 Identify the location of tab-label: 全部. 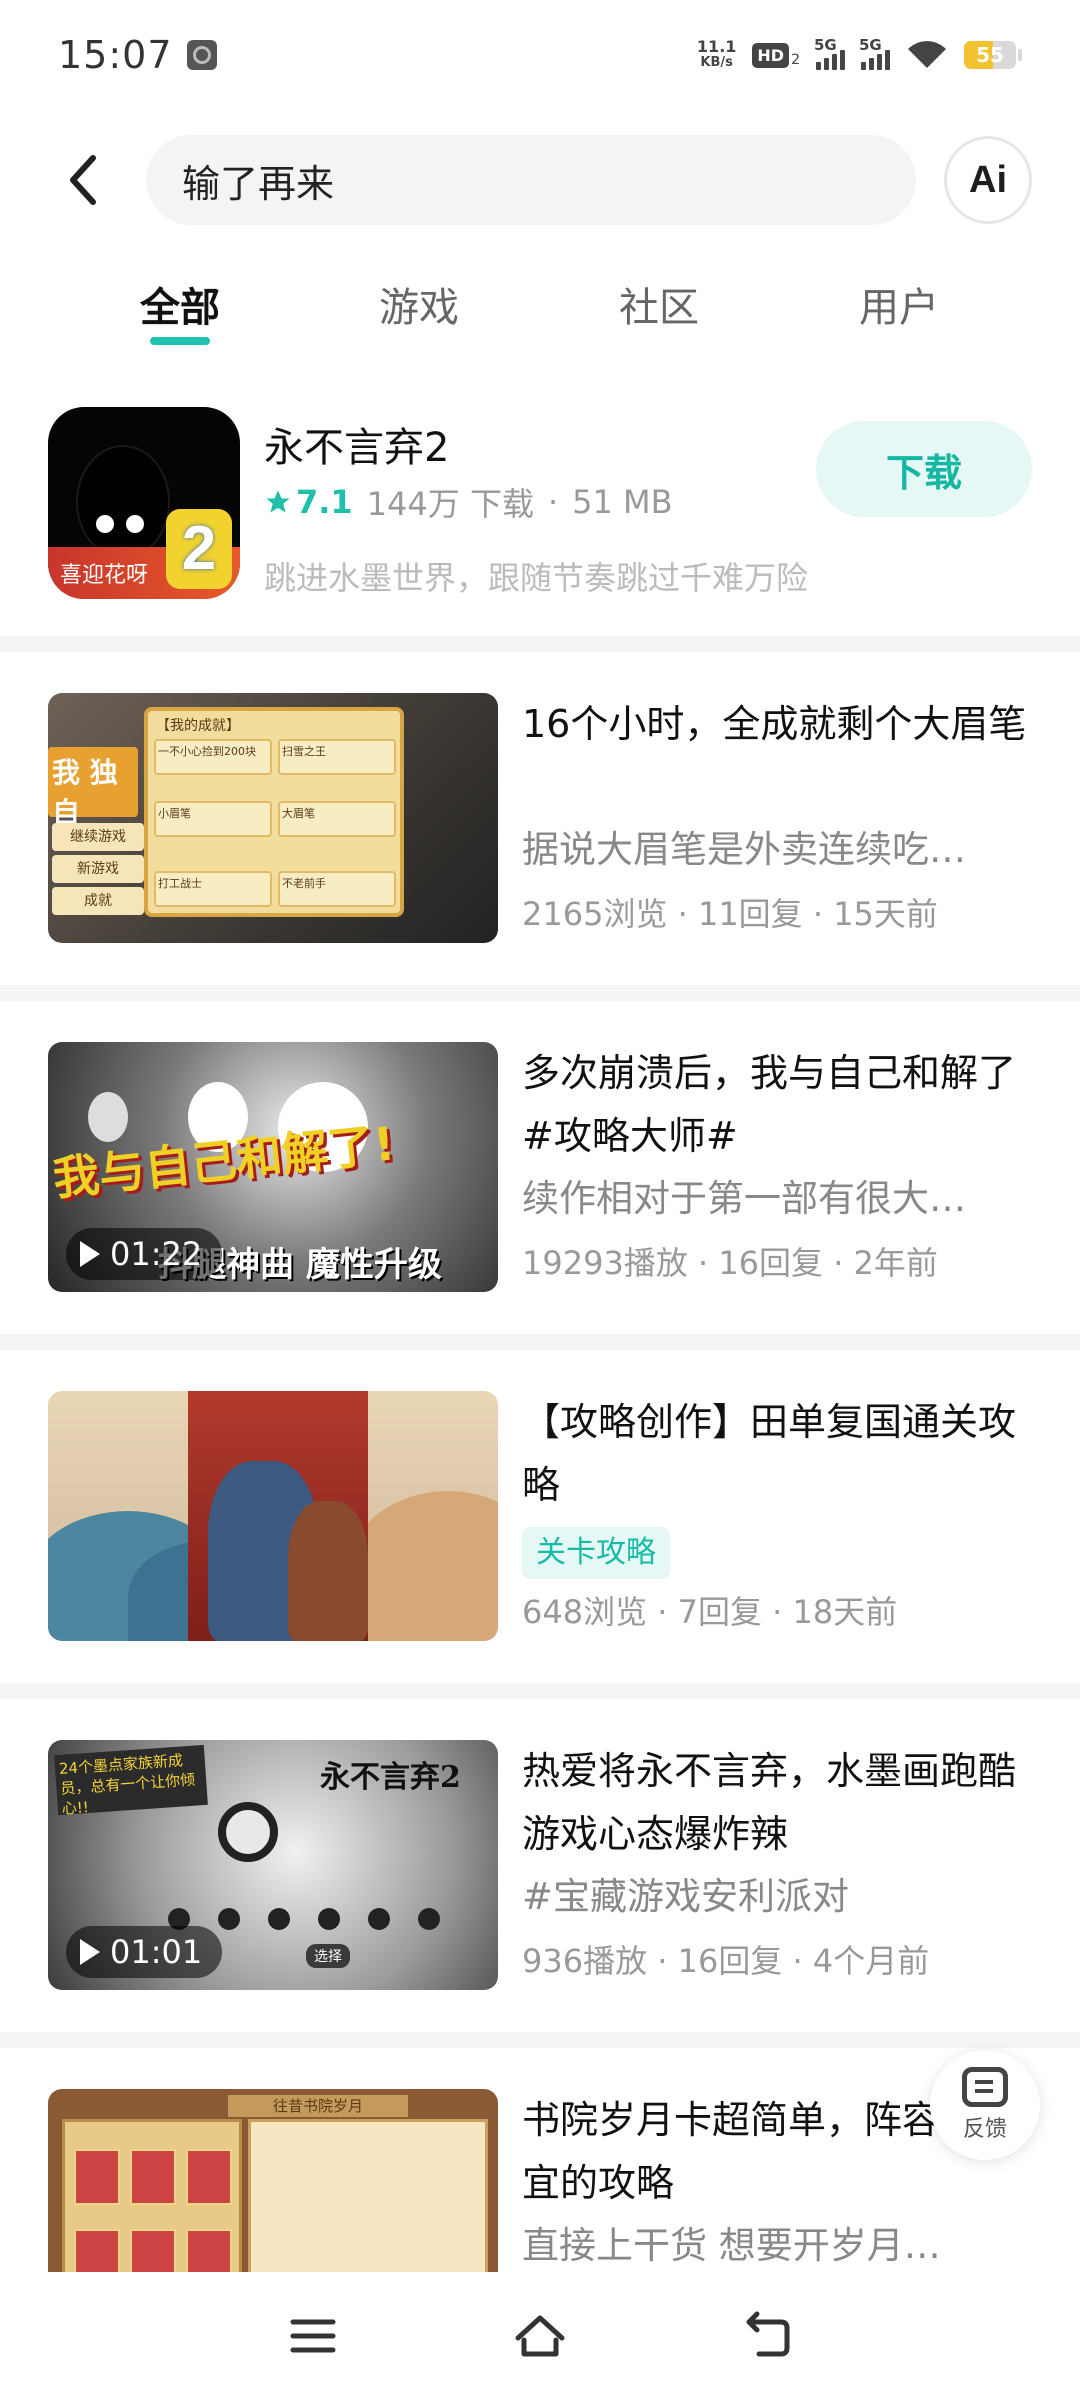
(180, 308).